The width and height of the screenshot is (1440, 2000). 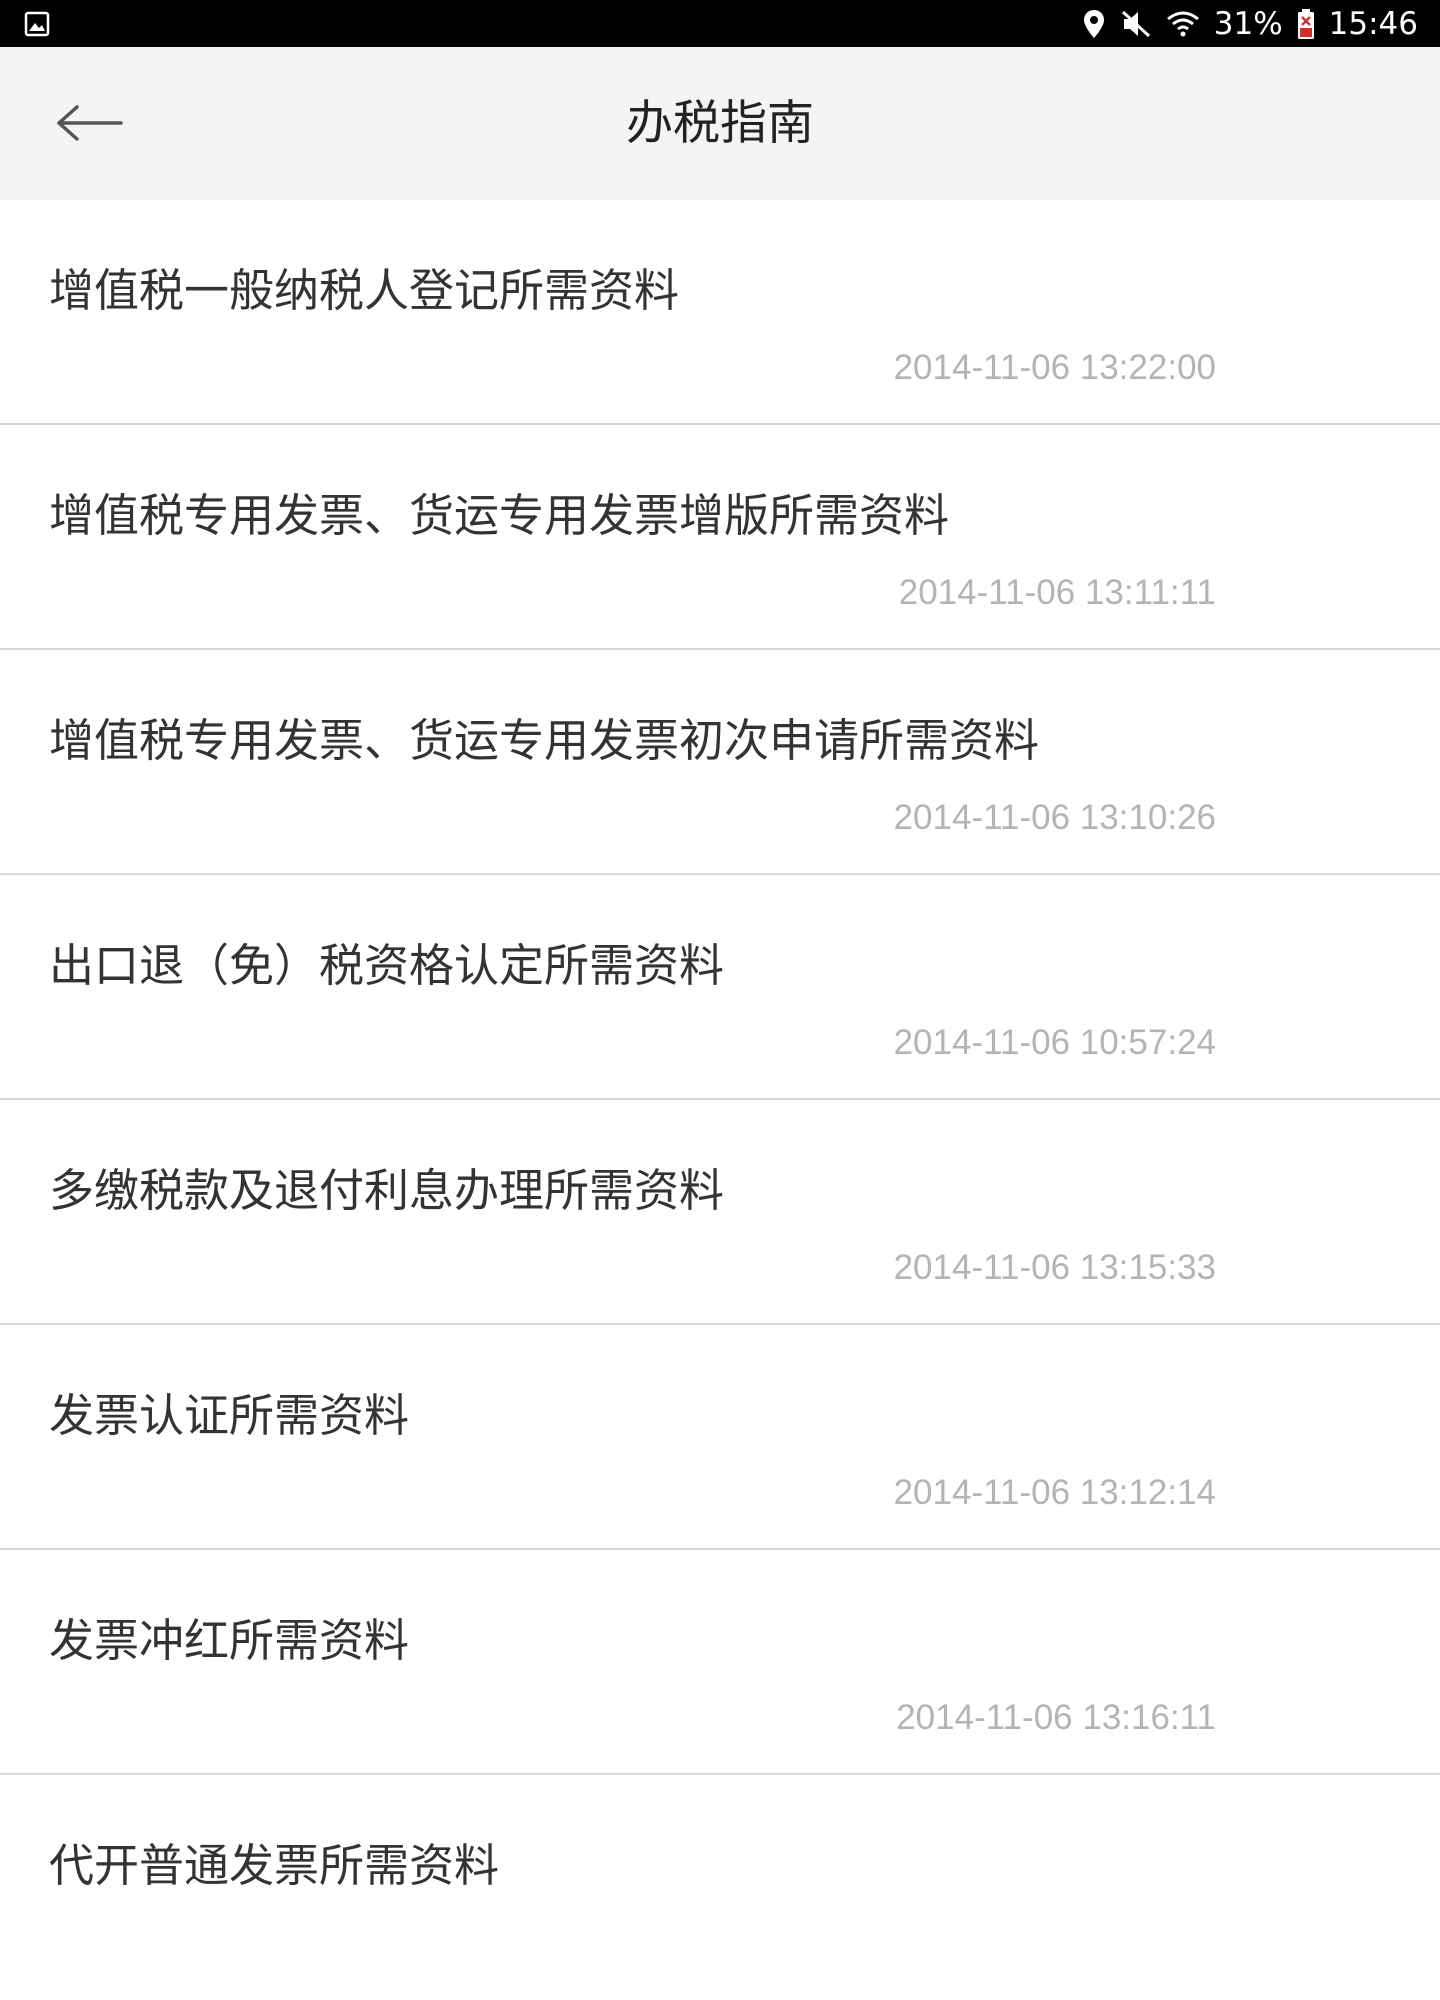 What do you see at coordinates (1054, 1492) in the screenshot?
I see `item-date: 2014-11-06 13:12:14` at bounding box center [1054, 1492].